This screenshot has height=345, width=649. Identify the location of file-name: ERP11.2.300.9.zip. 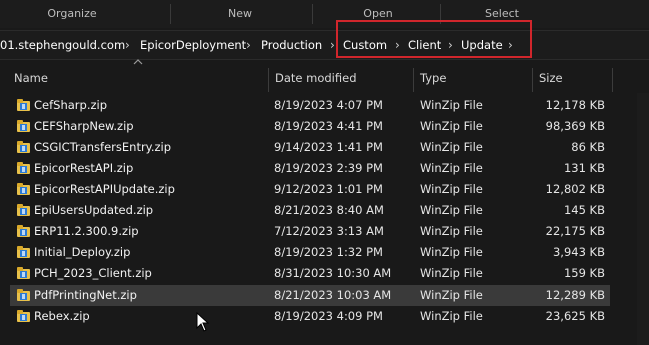
(86, 231).